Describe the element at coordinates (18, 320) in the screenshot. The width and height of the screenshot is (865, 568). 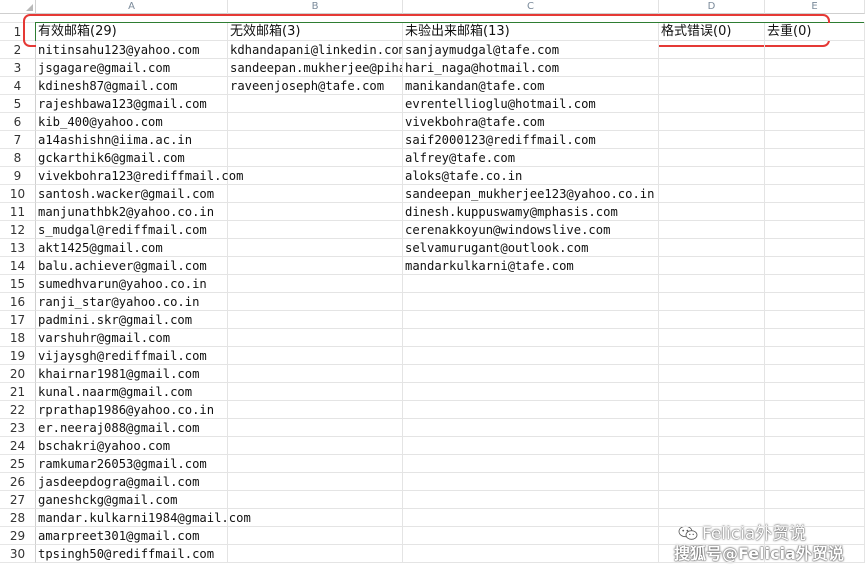
I see `row-header-17: 17` at that location.